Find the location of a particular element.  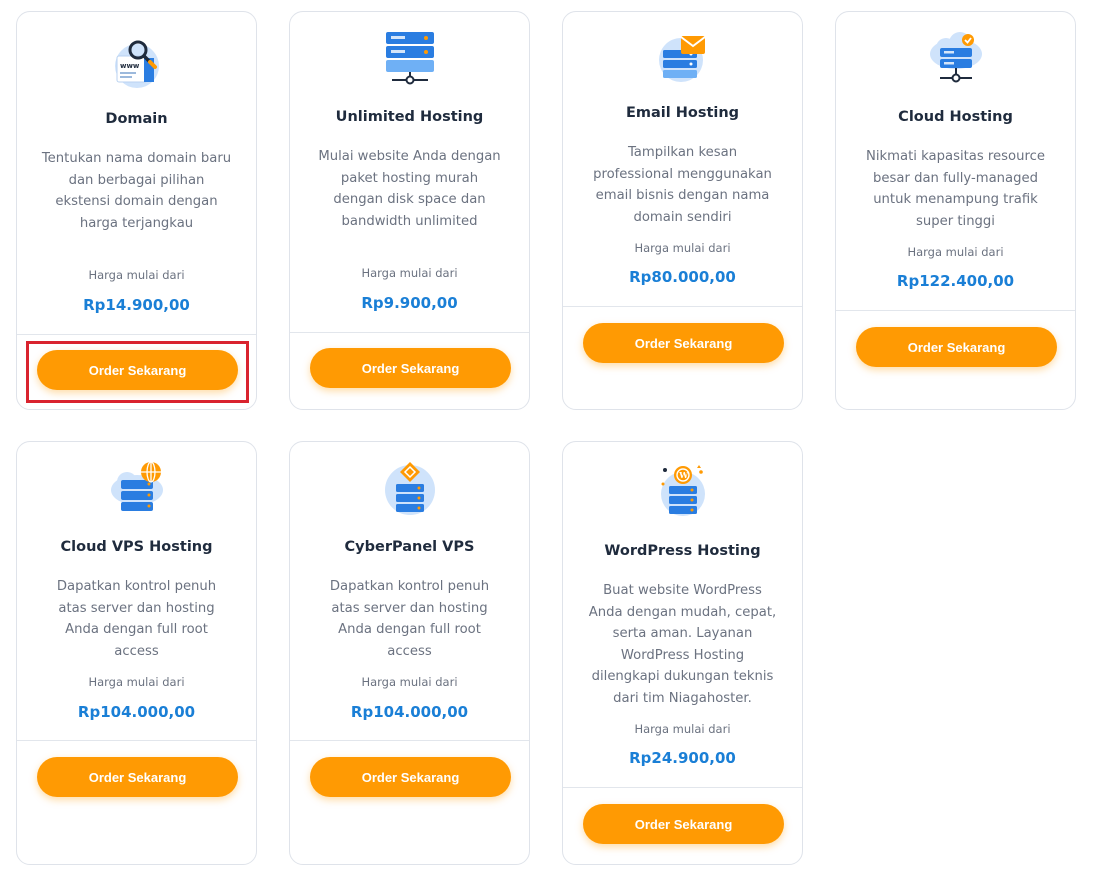

cloud-network-icon is located at coordinates (955, 58).